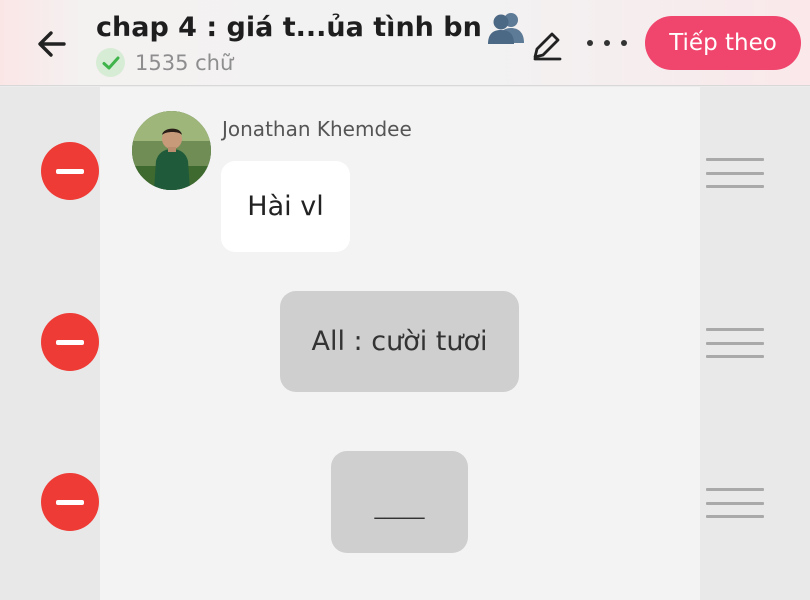 The image size is (810, 600). I want to click on check-icon, so click(110, 62).